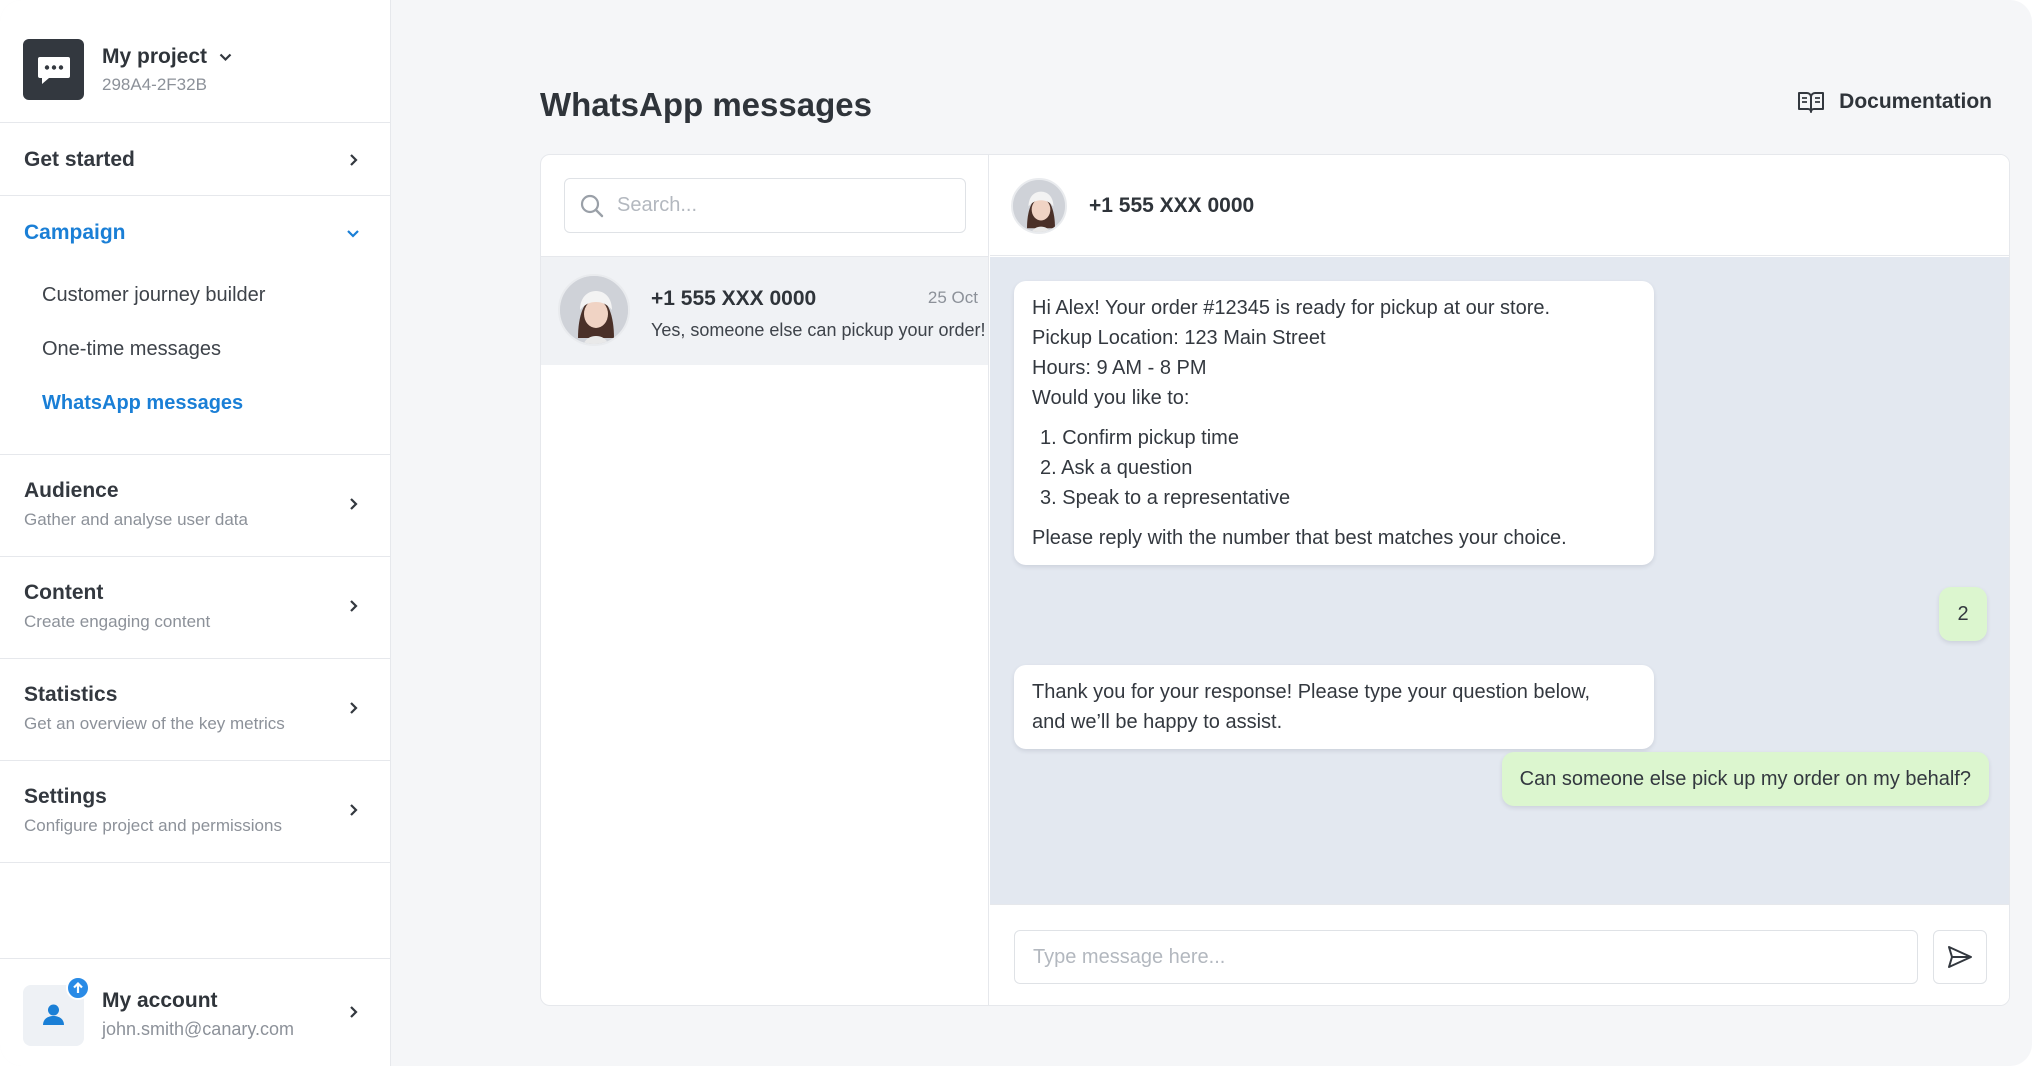  I want to click on list-item: 3. Speak to a representative, so click(1165, 498).